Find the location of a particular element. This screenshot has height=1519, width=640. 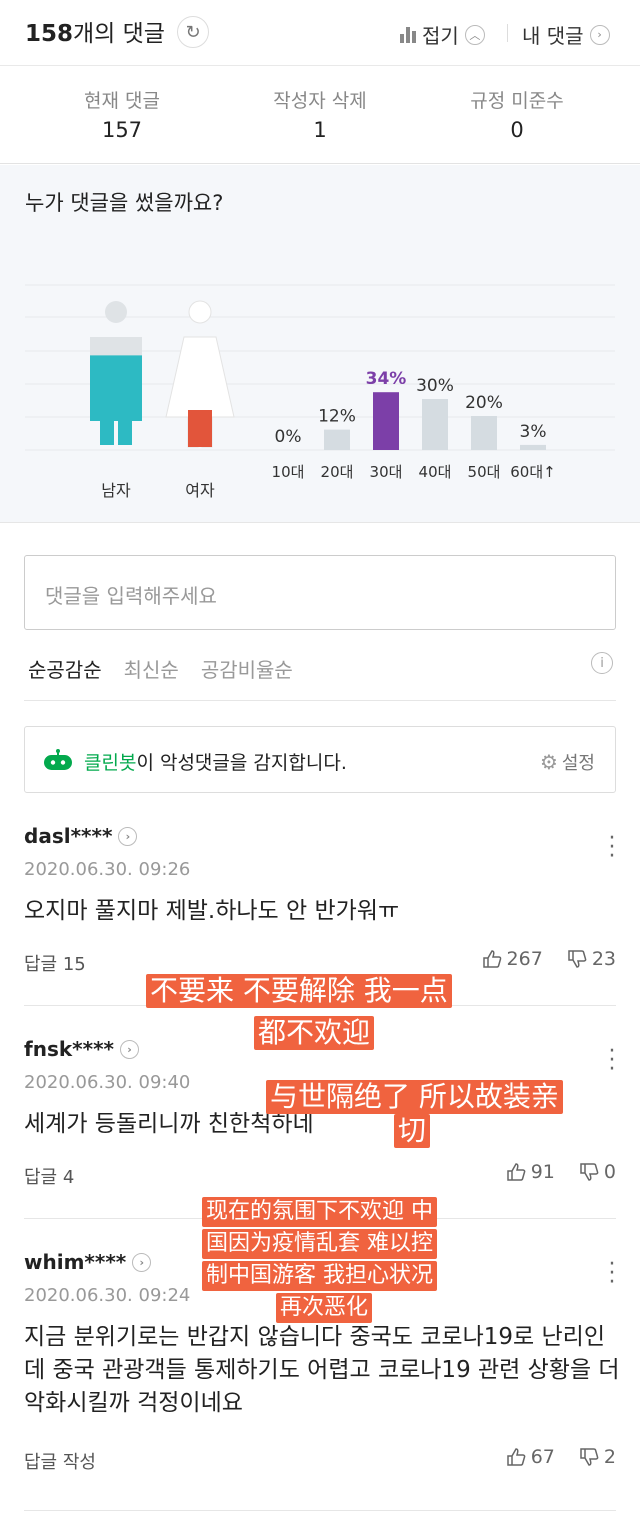

like-button: 267 is located at coordinates (512, 959).